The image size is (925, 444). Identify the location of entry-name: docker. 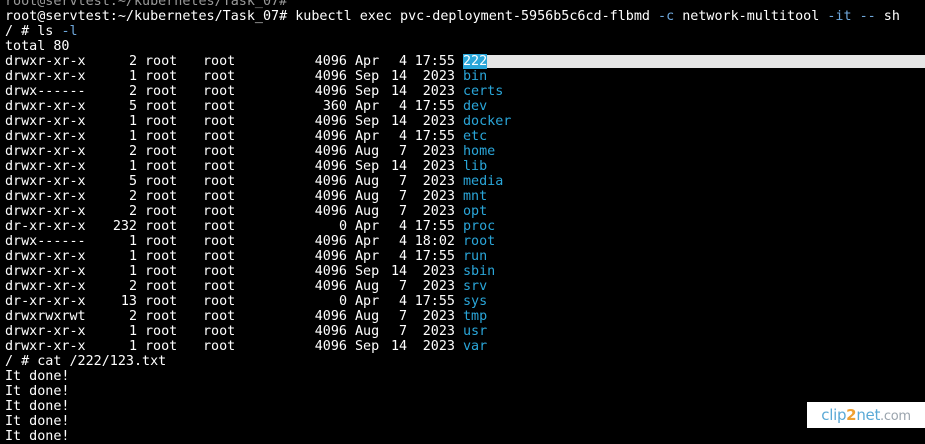
(483, 121).